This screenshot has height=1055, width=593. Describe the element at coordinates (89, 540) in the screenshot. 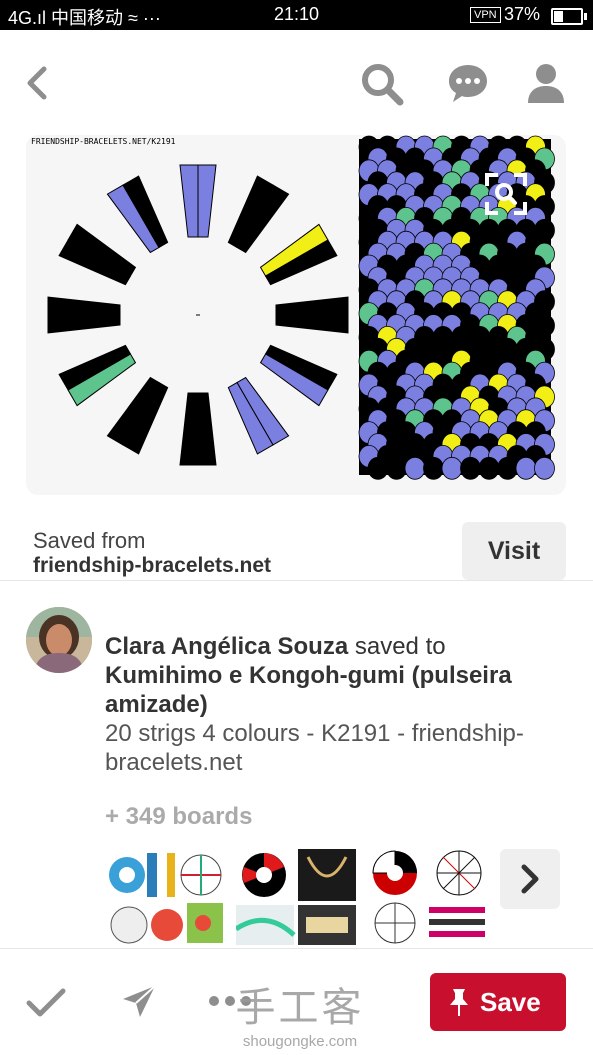

I see `saved-from-label: Saved from` at that location.